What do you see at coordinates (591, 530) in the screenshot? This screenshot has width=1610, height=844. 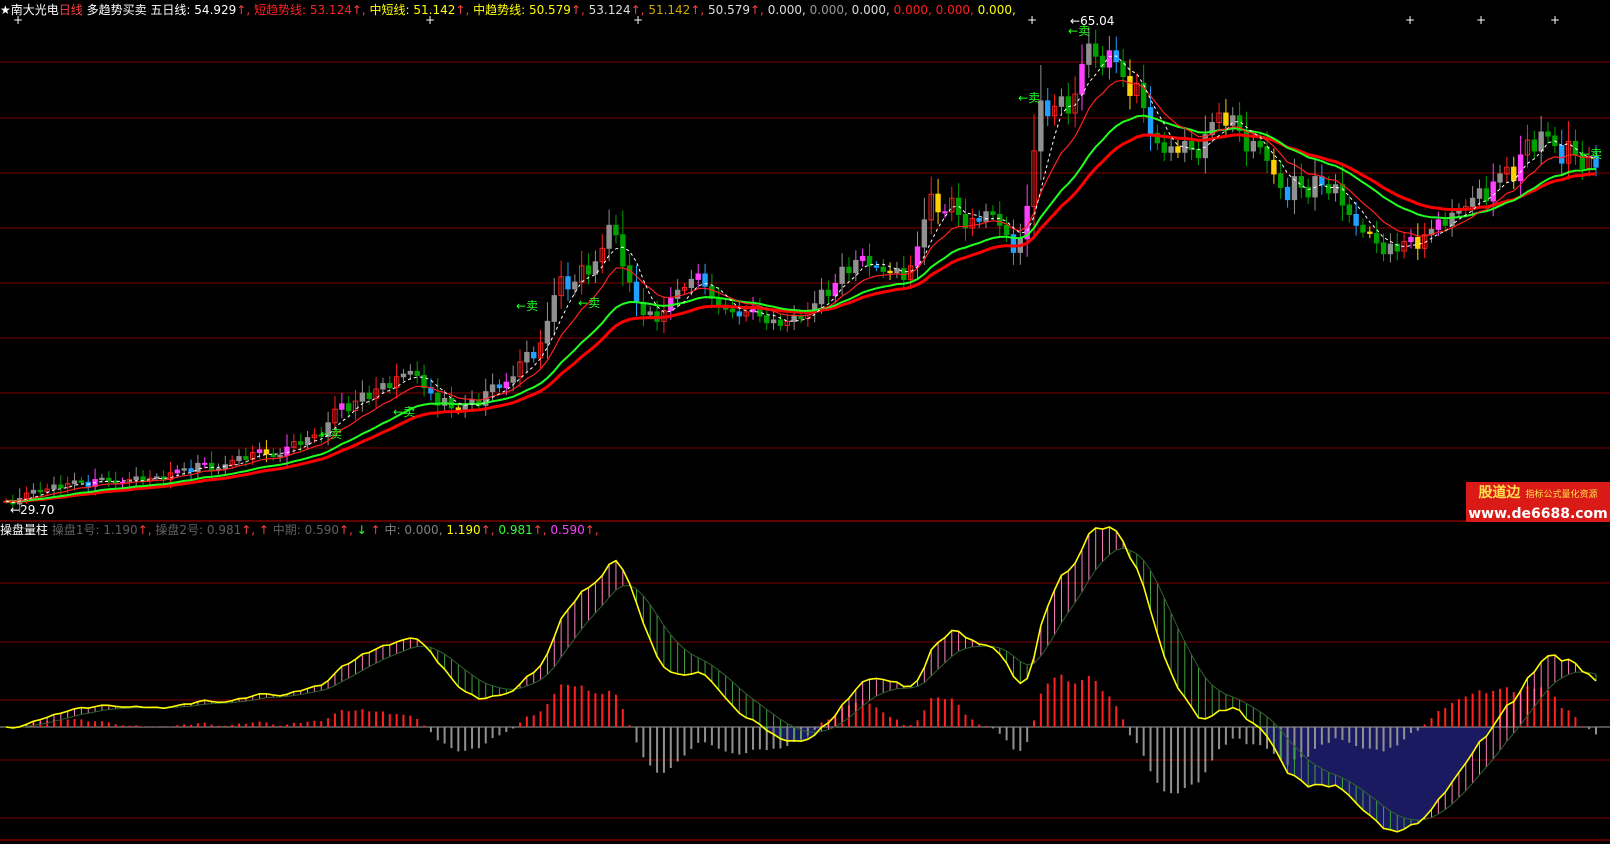 I see `subheader-item-19: ↑,` at bounding box center [591, 530].